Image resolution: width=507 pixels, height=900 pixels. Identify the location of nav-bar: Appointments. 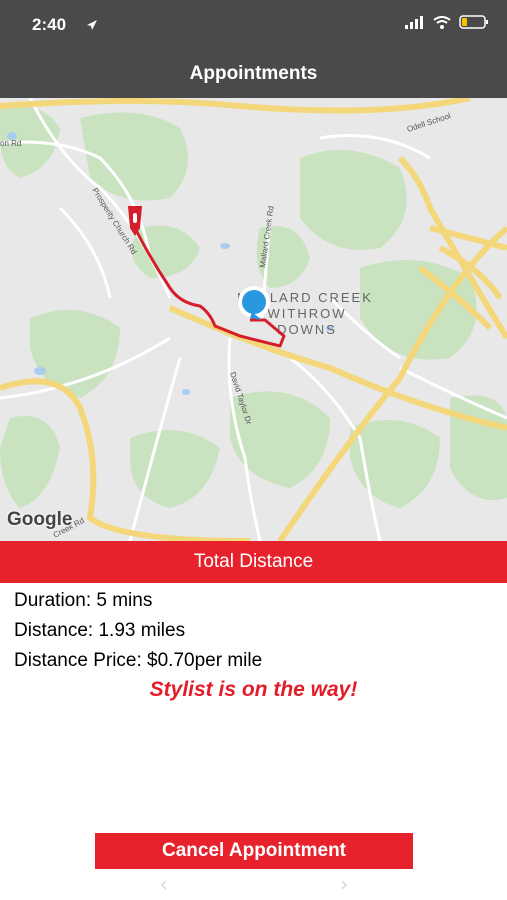
(253, 74).